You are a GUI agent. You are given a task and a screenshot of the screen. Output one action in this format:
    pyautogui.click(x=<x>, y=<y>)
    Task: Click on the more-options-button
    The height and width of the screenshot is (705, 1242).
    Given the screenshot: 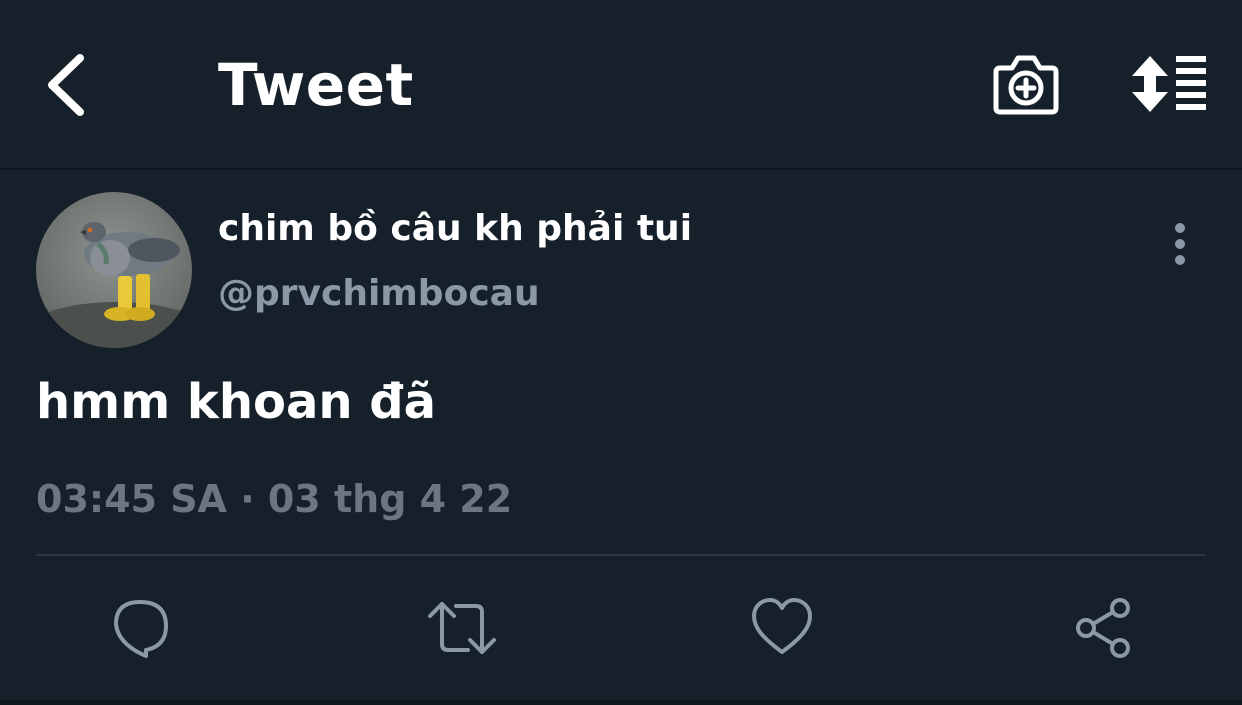 What is the action you would take?
    pyautogui.click(x=1180, y=244)
    